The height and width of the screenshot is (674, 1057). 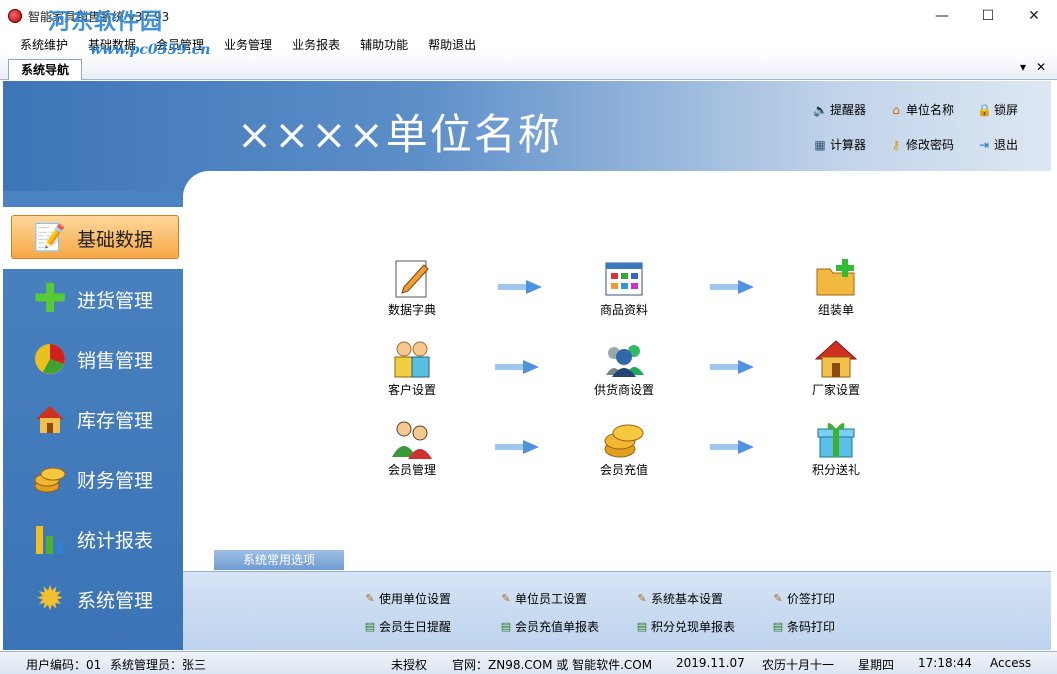 What do you see at coordinates (412, 359) in the screenshot?
I see `users-icon` at bounding box center [412, 359].